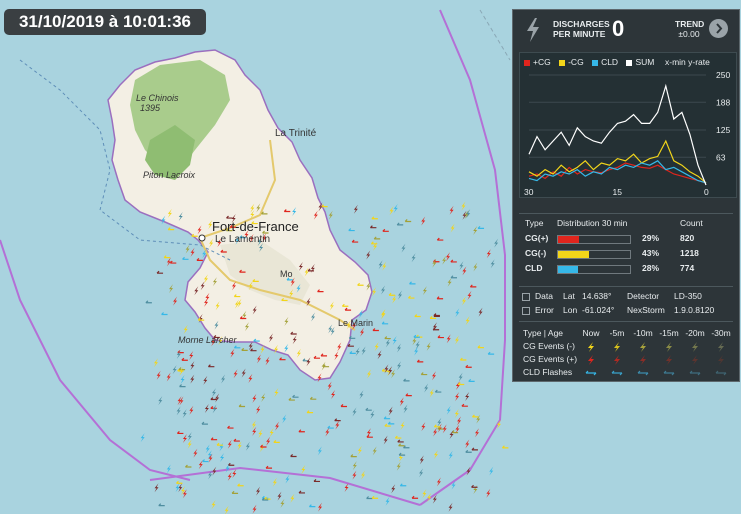 The width and height of the screenshot is (741, 514). What do you see at coordinates (617, 333) in the screenshot?
I see `age-col-5m: -5m` at bounding box center [617, 333].